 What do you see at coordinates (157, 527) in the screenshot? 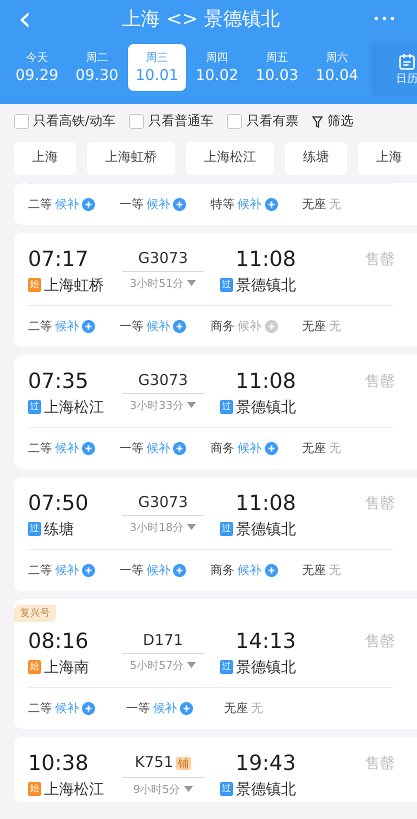
I see `duration: 3小时18分` at bounding box center [157, 527].